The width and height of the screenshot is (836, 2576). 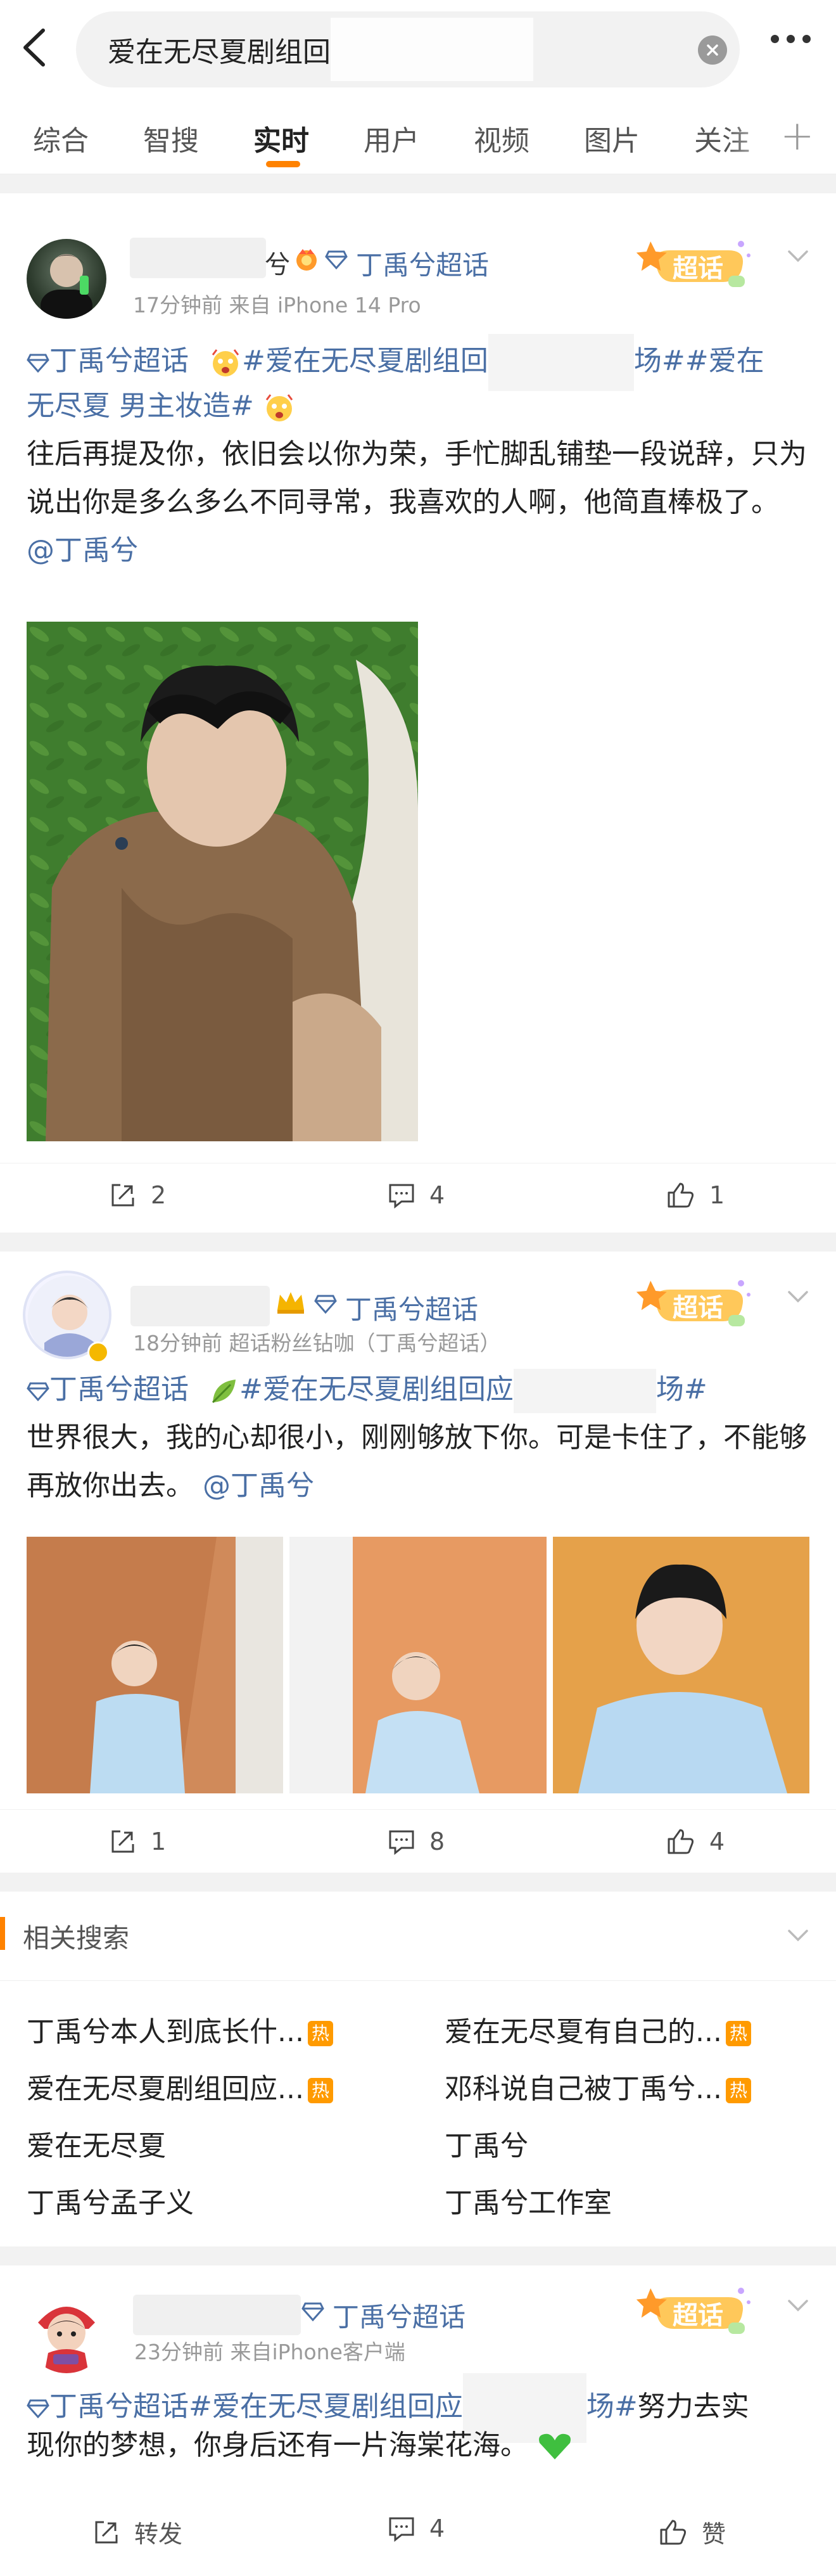 What do you see at coordinates (61, 138) in the screenshot?
I see `tab-comprehensive: 综合` at bounding box center [61, 138].